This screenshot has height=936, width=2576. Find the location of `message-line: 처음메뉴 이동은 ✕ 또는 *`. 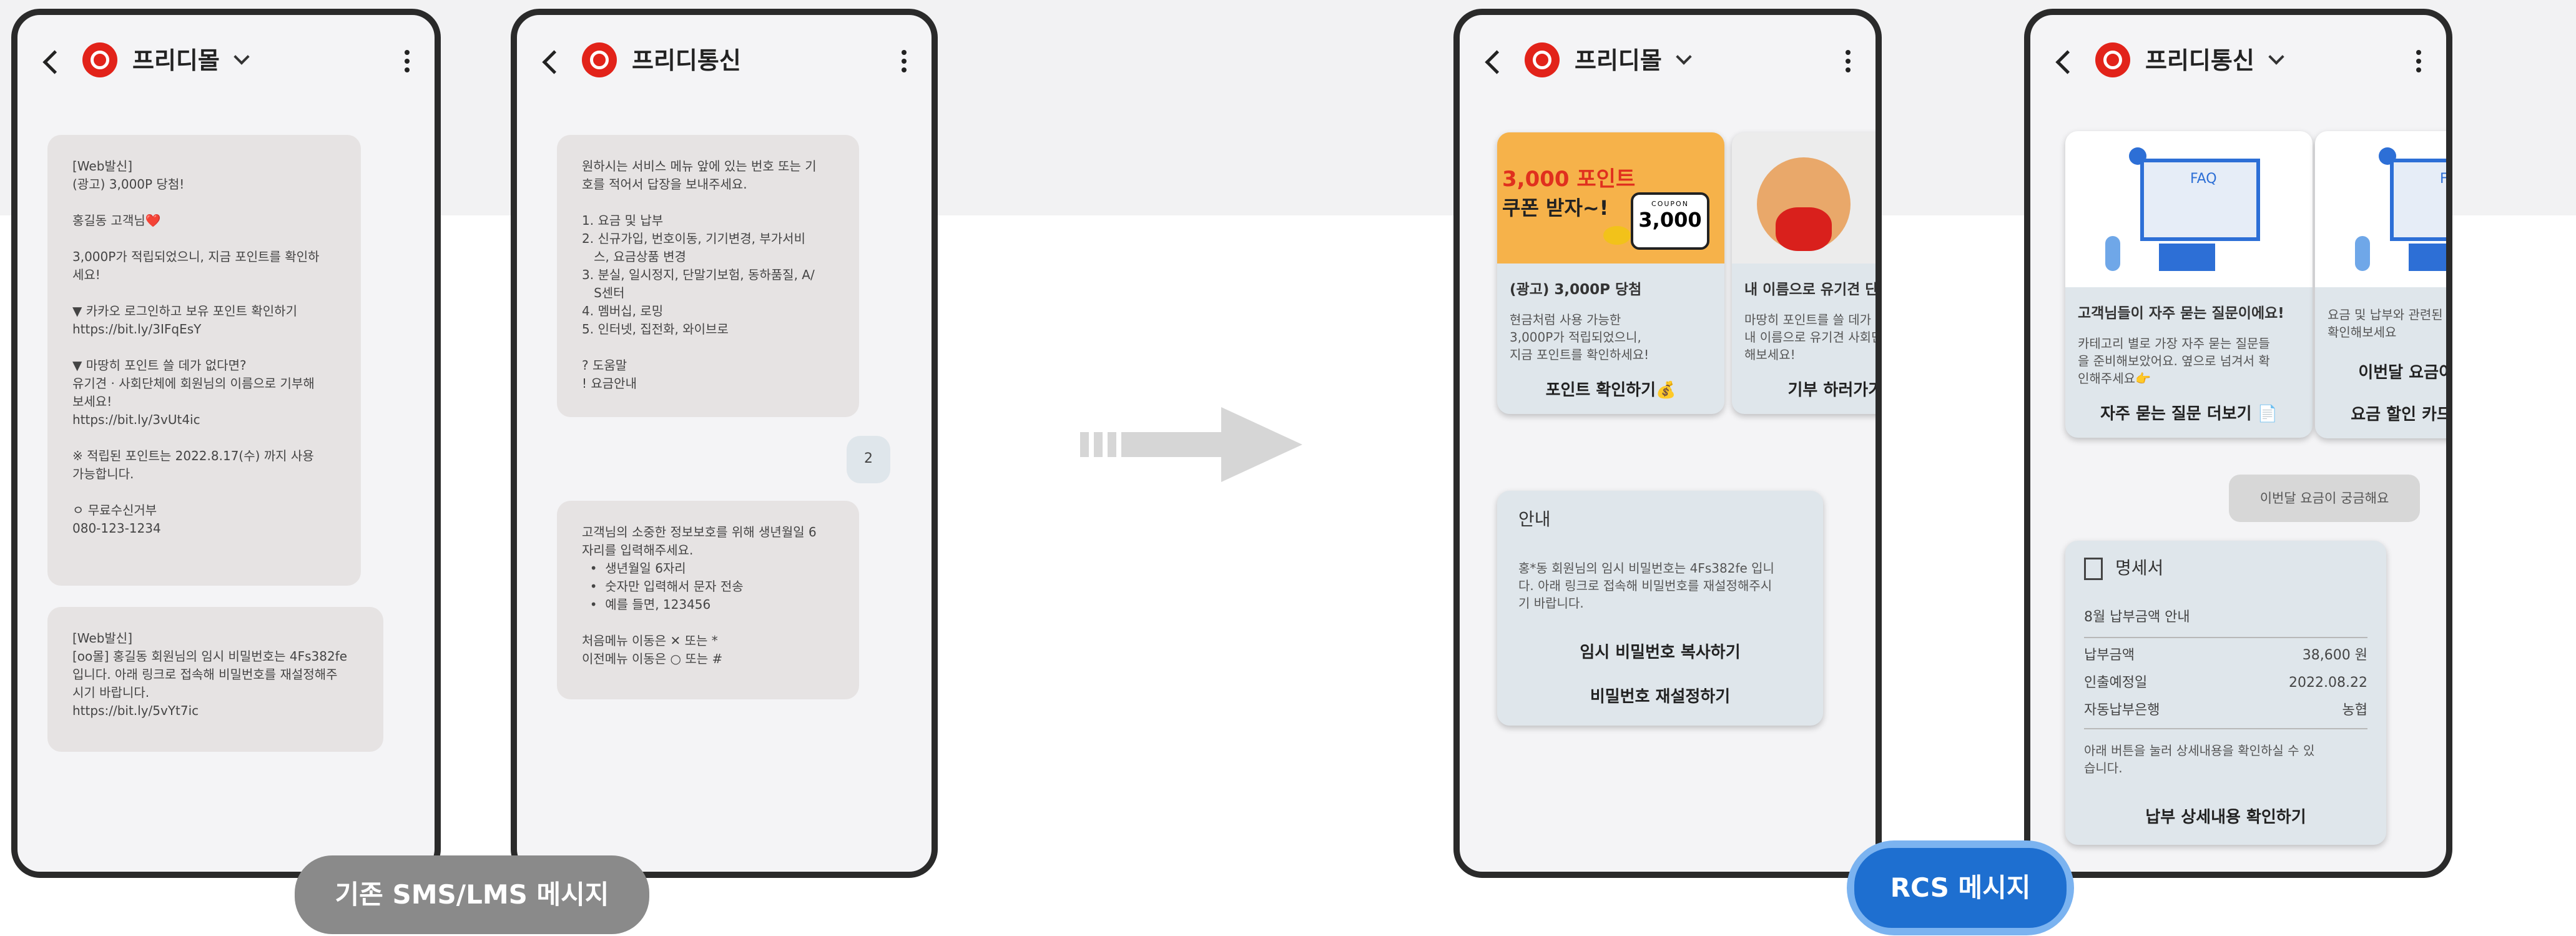

message-line: 처음메뉴 이동은 ✕ 또는 * is located at coordinates (650, 641).